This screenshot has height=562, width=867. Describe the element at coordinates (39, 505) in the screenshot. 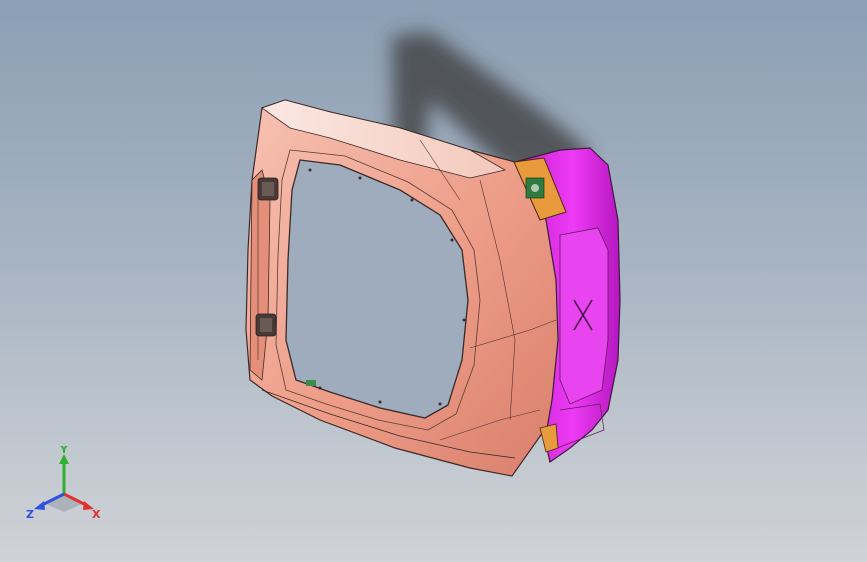

I see `z-axis-arrow` at that location.